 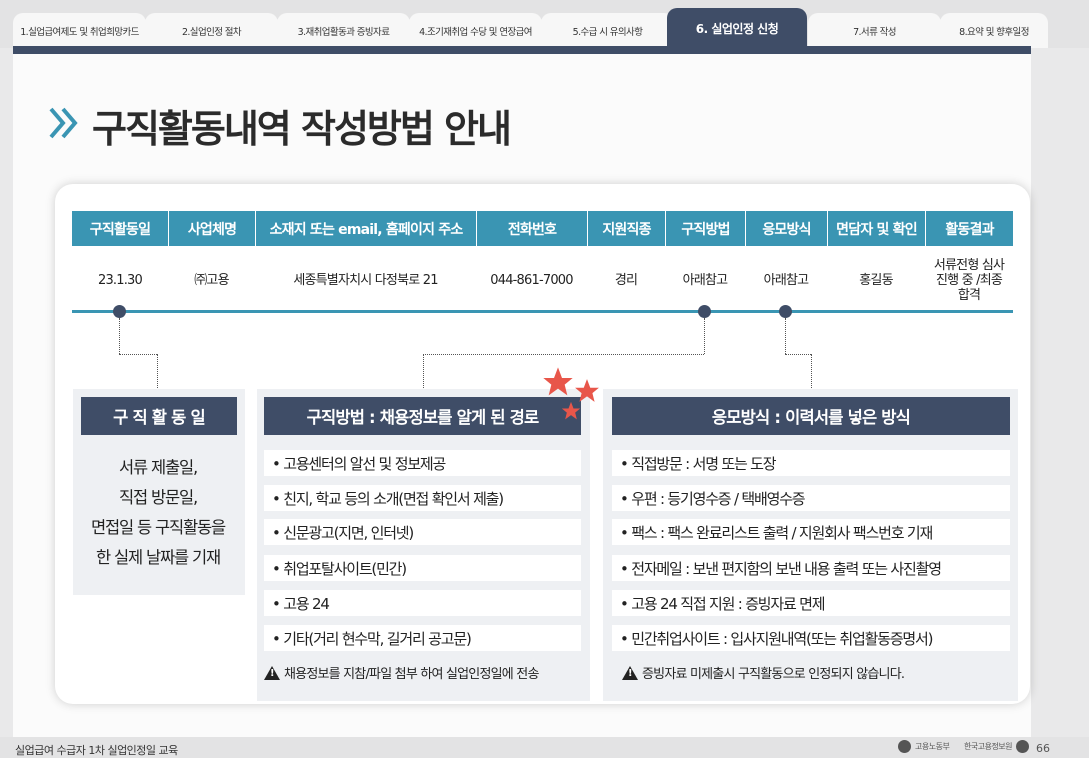 What do you see at coordinates (932, 746) in the screenshot?
I see `logo-text: 고용노동부` at bounding box center [932, 746].